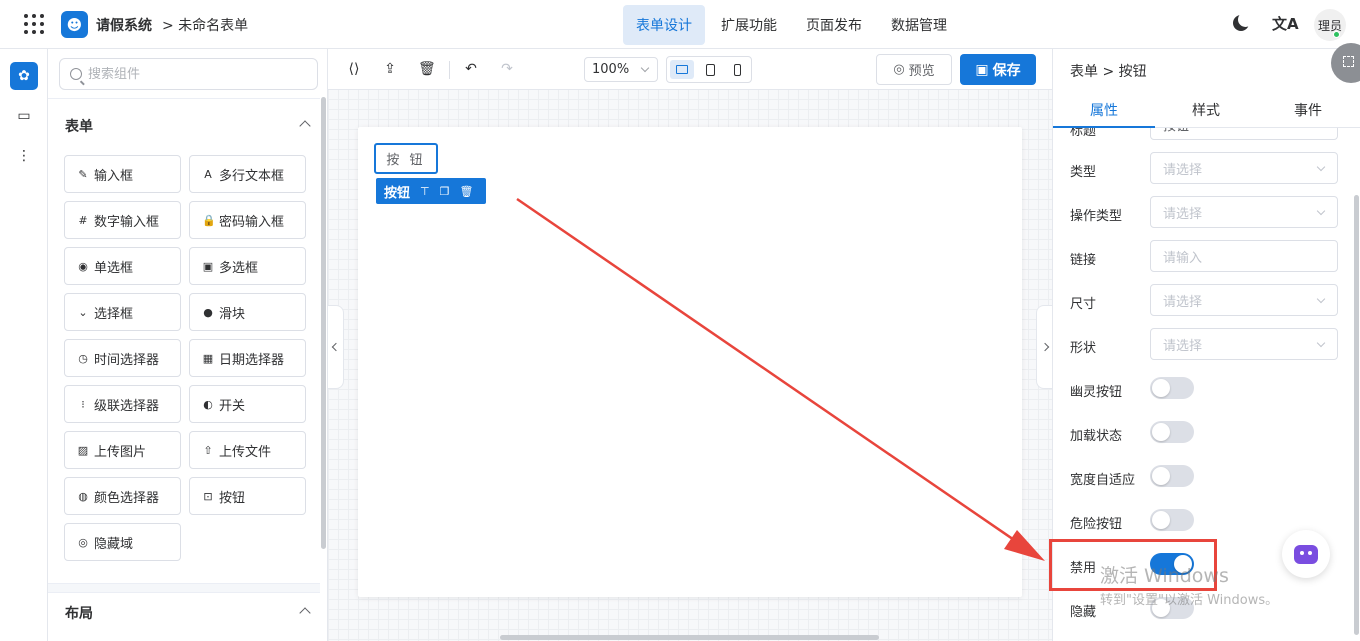 The height and width of the screenshot is (641, 1360). What do you see at coordinates (445, 191) in the screenshot?
I see `copy-icon: ❐` at bounding box center [445, 191].